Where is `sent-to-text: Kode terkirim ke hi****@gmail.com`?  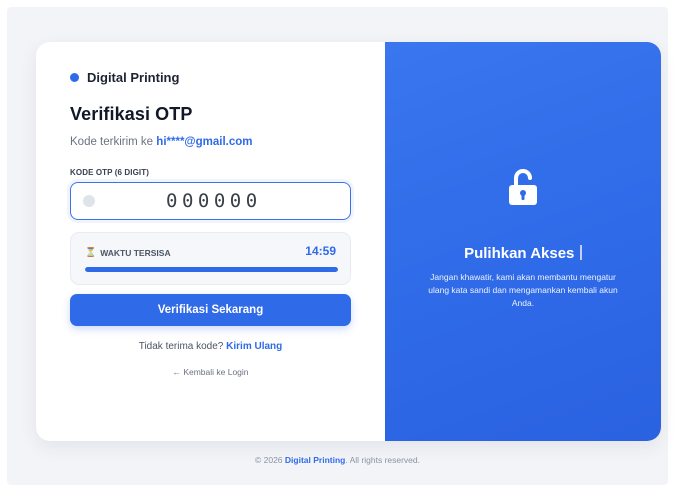
sent-to-text: Kode terkirim ke hi****@gmail.com is located at coordinates (161, 142).